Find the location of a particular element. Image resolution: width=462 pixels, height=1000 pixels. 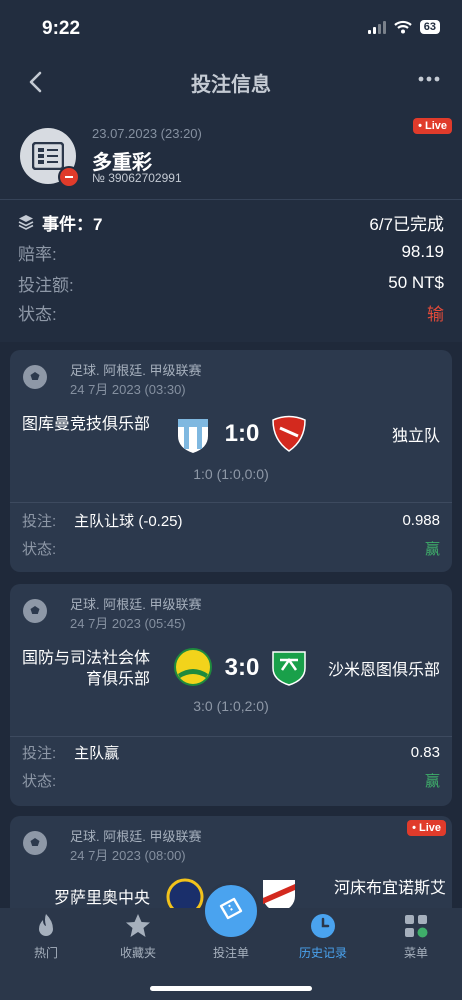

more-dots-icon is located at coordinates (429, 79).